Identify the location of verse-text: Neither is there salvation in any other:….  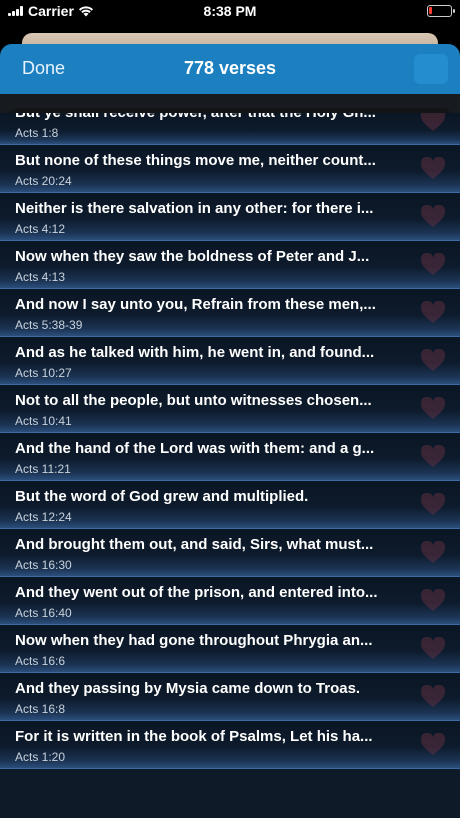
(194, 208).